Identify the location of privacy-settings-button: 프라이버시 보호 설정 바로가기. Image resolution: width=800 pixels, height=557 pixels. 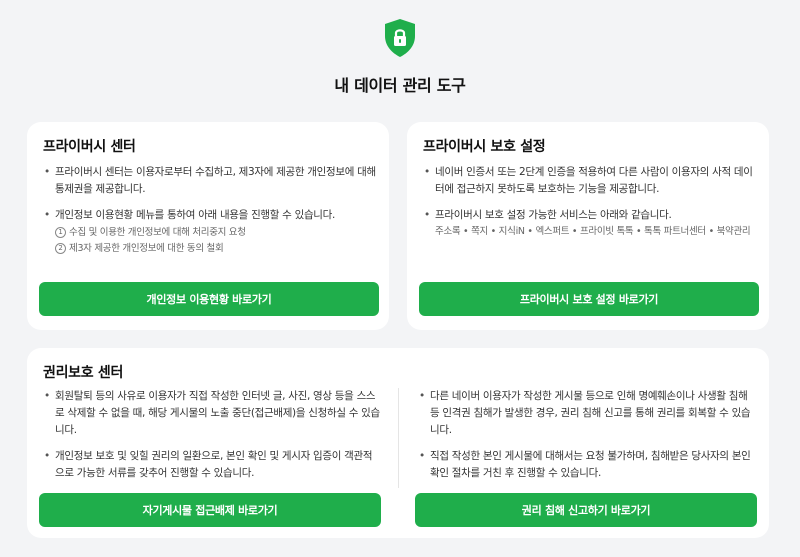
(589, 299).